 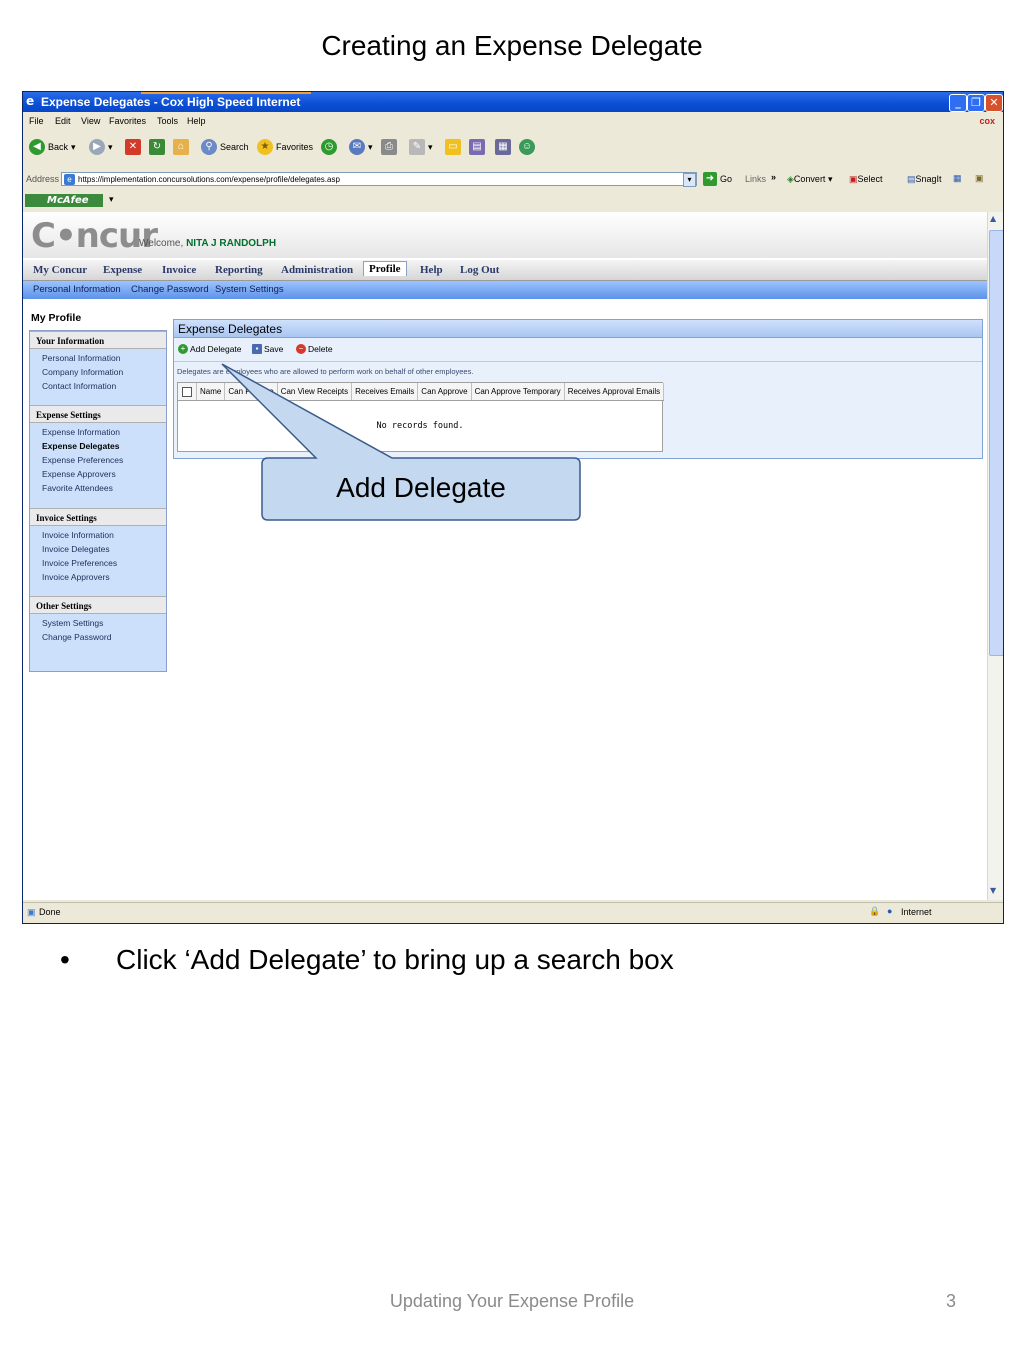 I want to click on callout-text: Add Delegate, so click(x=421, y=487).